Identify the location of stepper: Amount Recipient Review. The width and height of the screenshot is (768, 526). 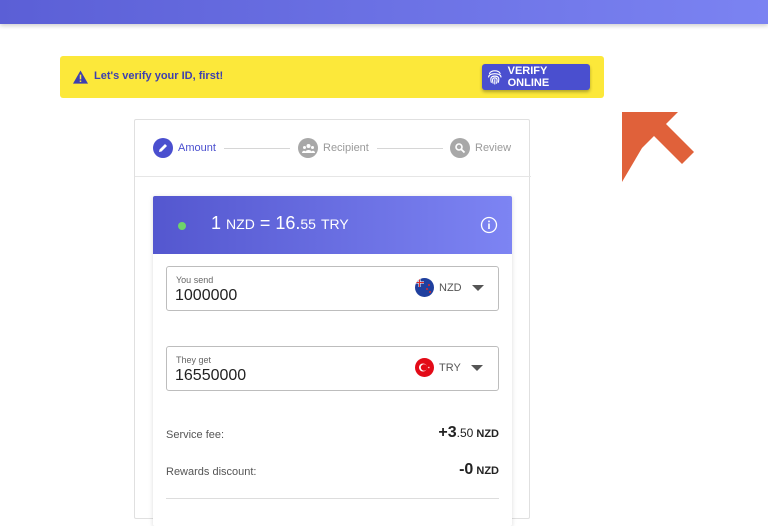
(333, 148).